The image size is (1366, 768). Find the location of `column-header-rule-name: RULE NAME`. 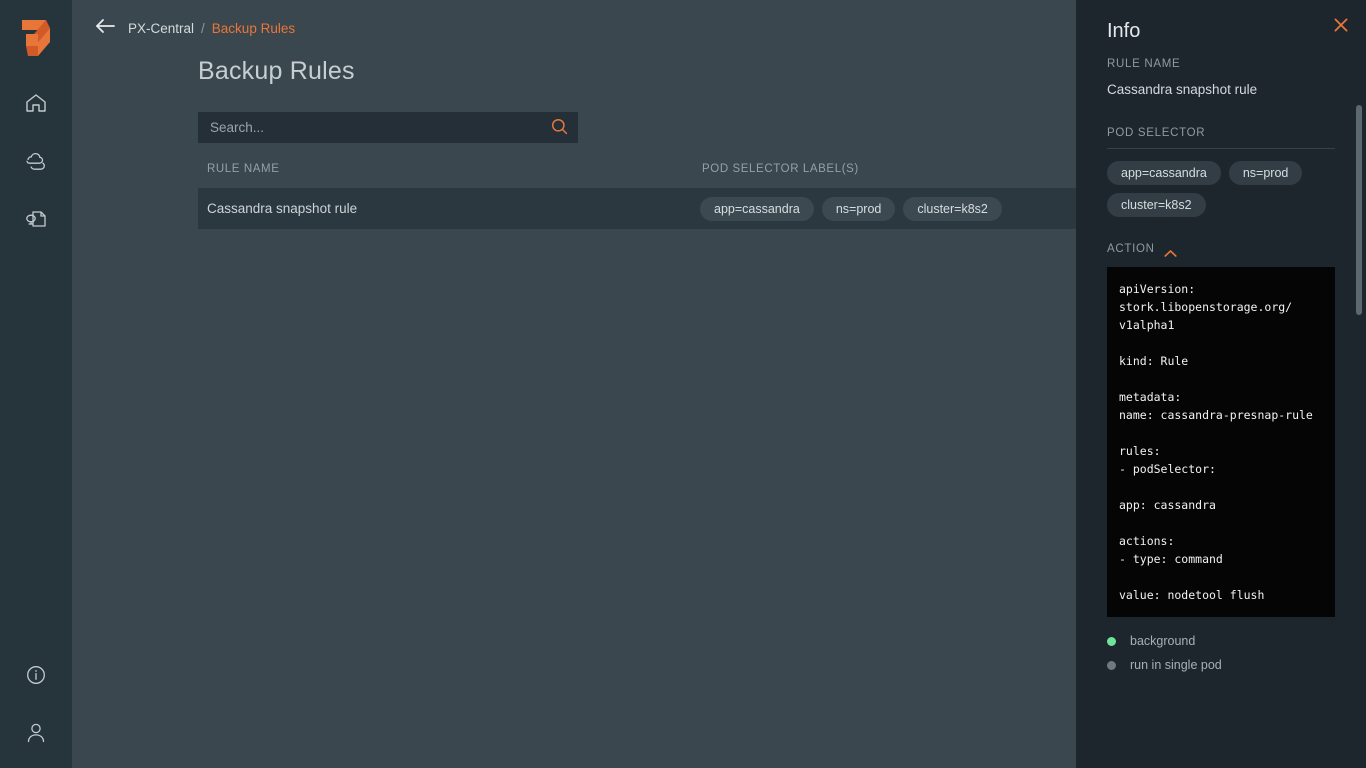

column-header-rule-name: RULE NAME is located at coordinates (243, 169).